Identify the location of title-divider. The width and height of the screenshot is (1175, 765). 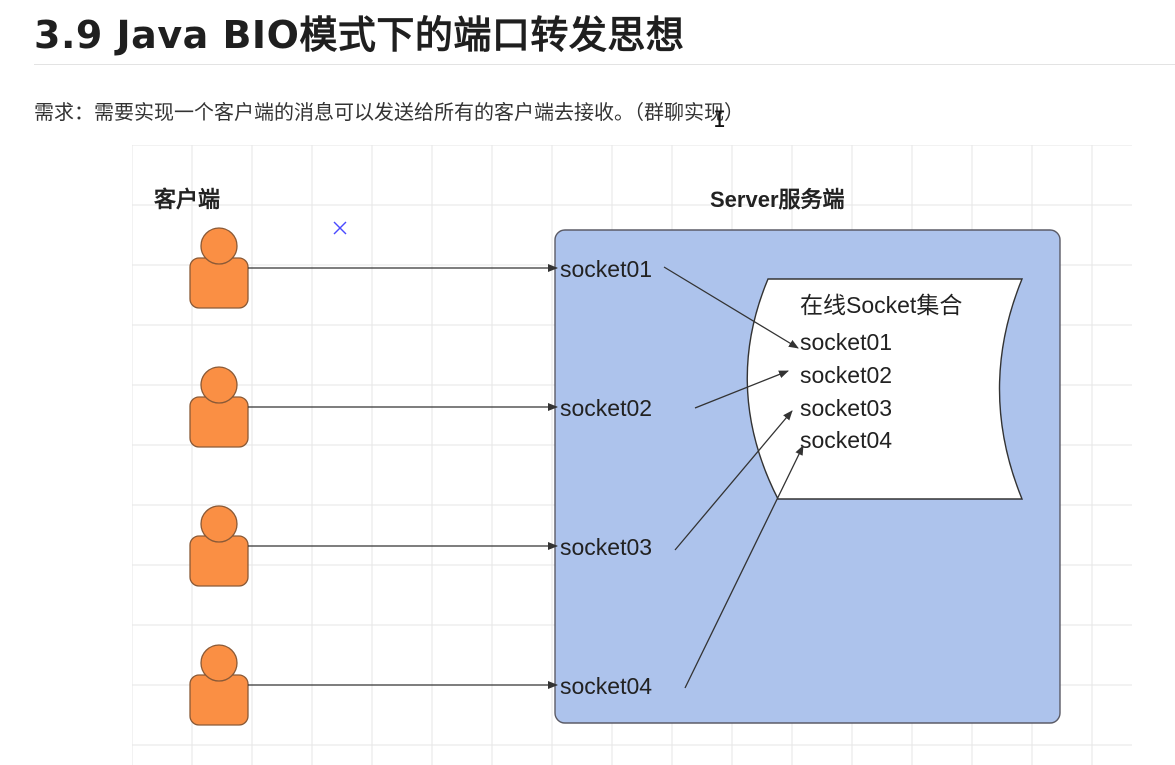
(604, 64).